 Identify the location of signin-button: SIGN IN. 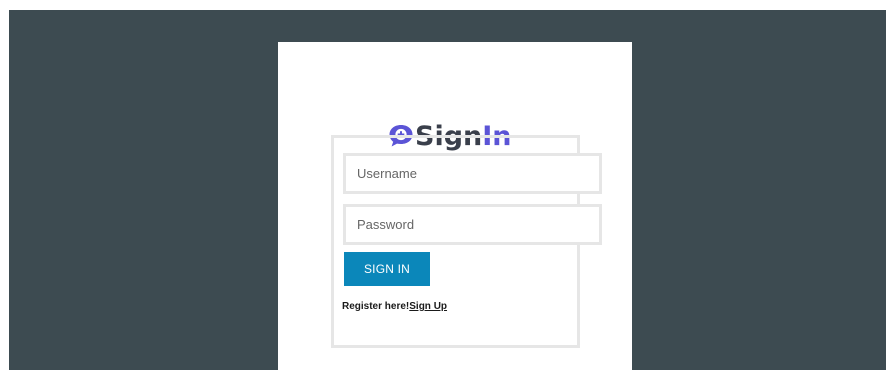
(387, 269).